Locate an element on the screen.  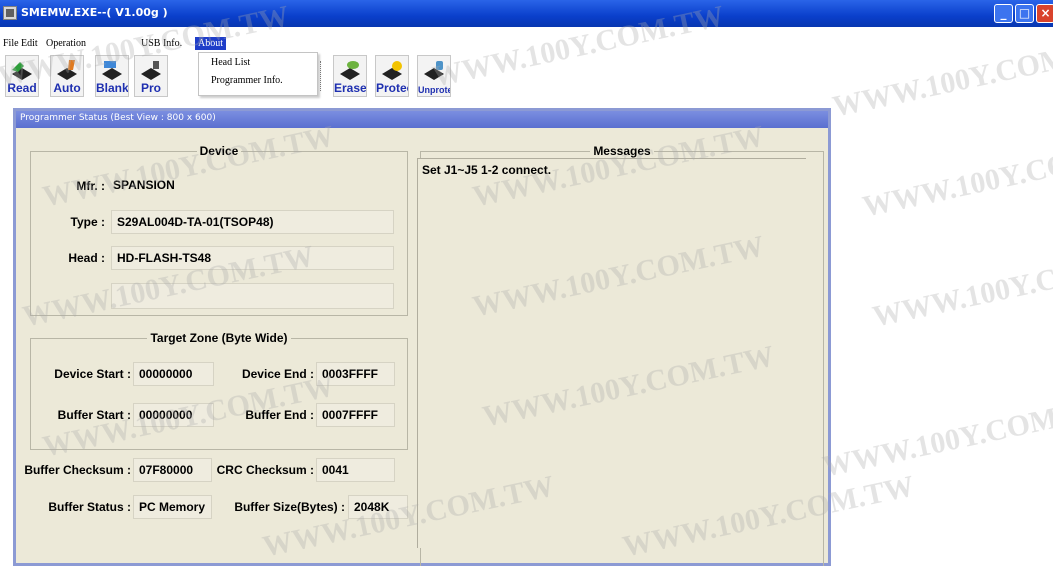
buffer-end-value: 0007FFFF is located at coordinates (355, 415).